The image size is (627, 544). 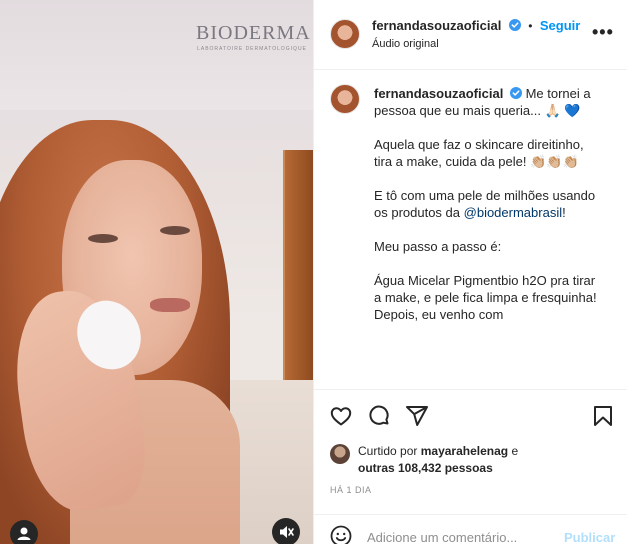 What do you see at coordinates (603, 416) in the screenshot?
I see `save-bookmark-icon` at bounding box center [603, 416].